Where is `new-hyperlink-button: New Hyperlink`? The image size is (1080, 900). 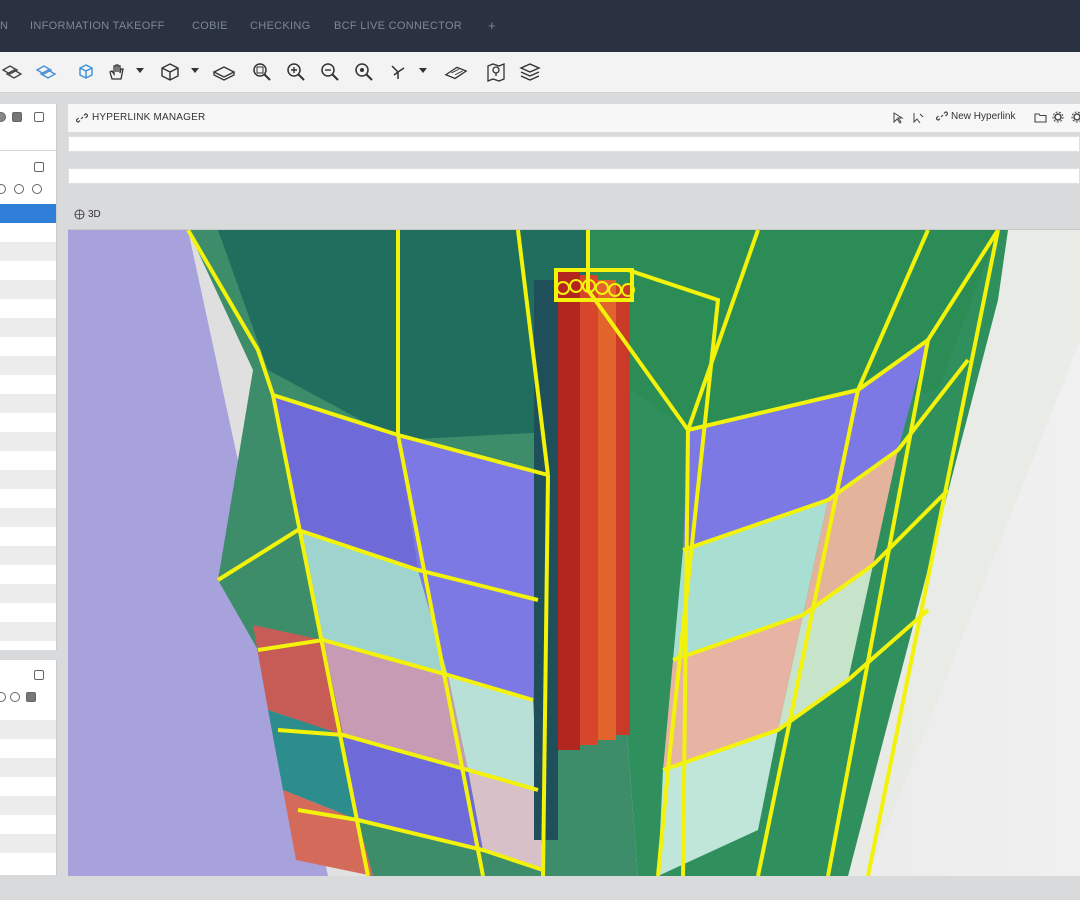 new-hyperlink-button: New Hyperlink is located at coordinates (975, 116).